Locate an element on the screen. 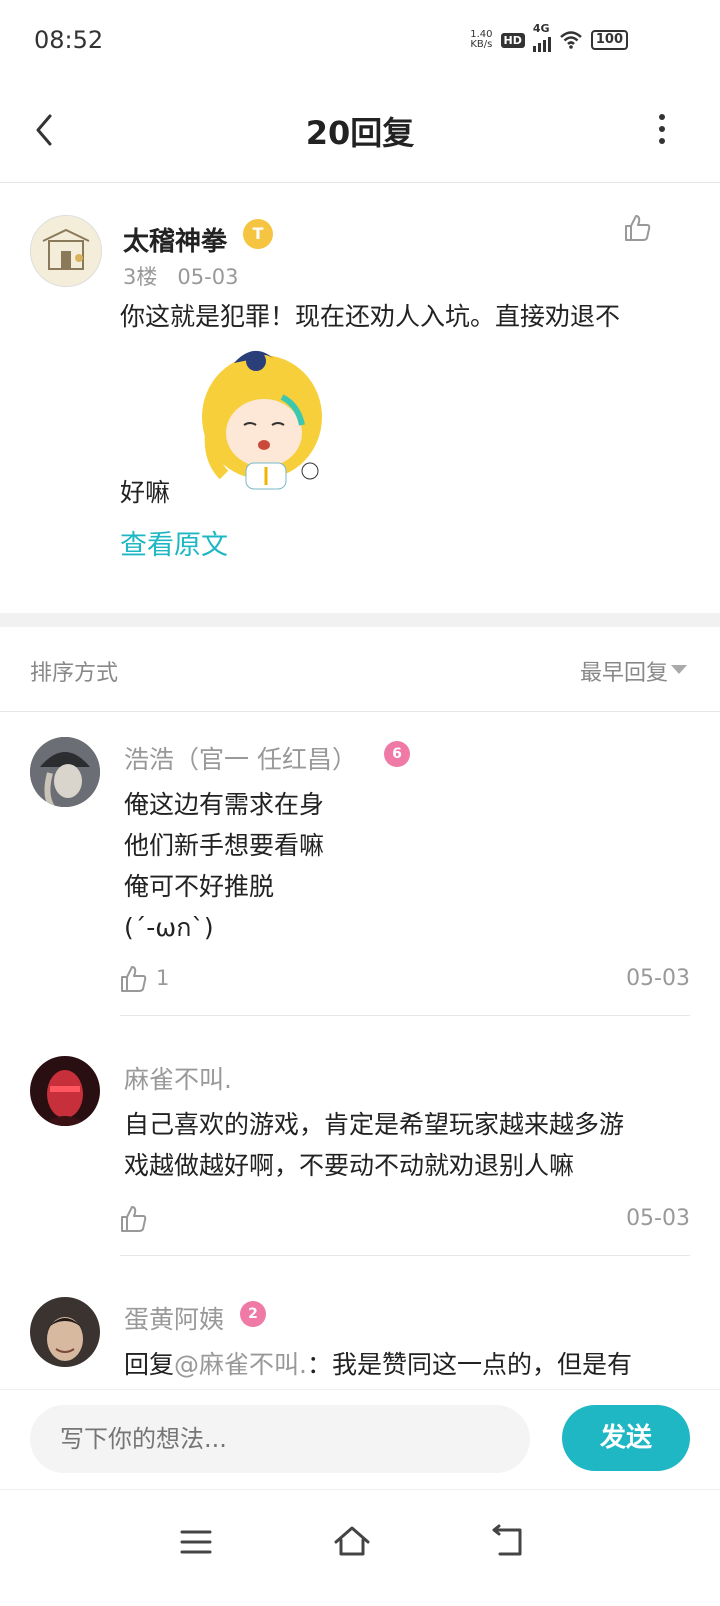 This screenshot has height=1606, width=720. reply-text: 回复@麻雀不叫.：我是赞同这一点的，但是有 is located at coordinates (378, 1364).